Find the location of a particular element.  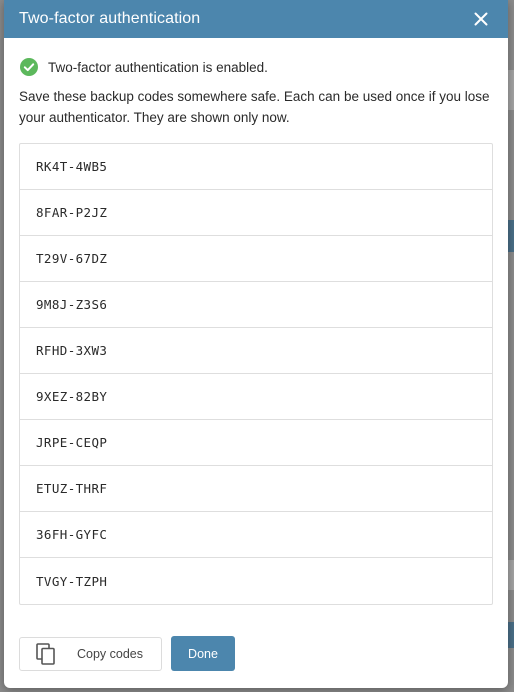

close-icon is located at coordinates (481, 19).